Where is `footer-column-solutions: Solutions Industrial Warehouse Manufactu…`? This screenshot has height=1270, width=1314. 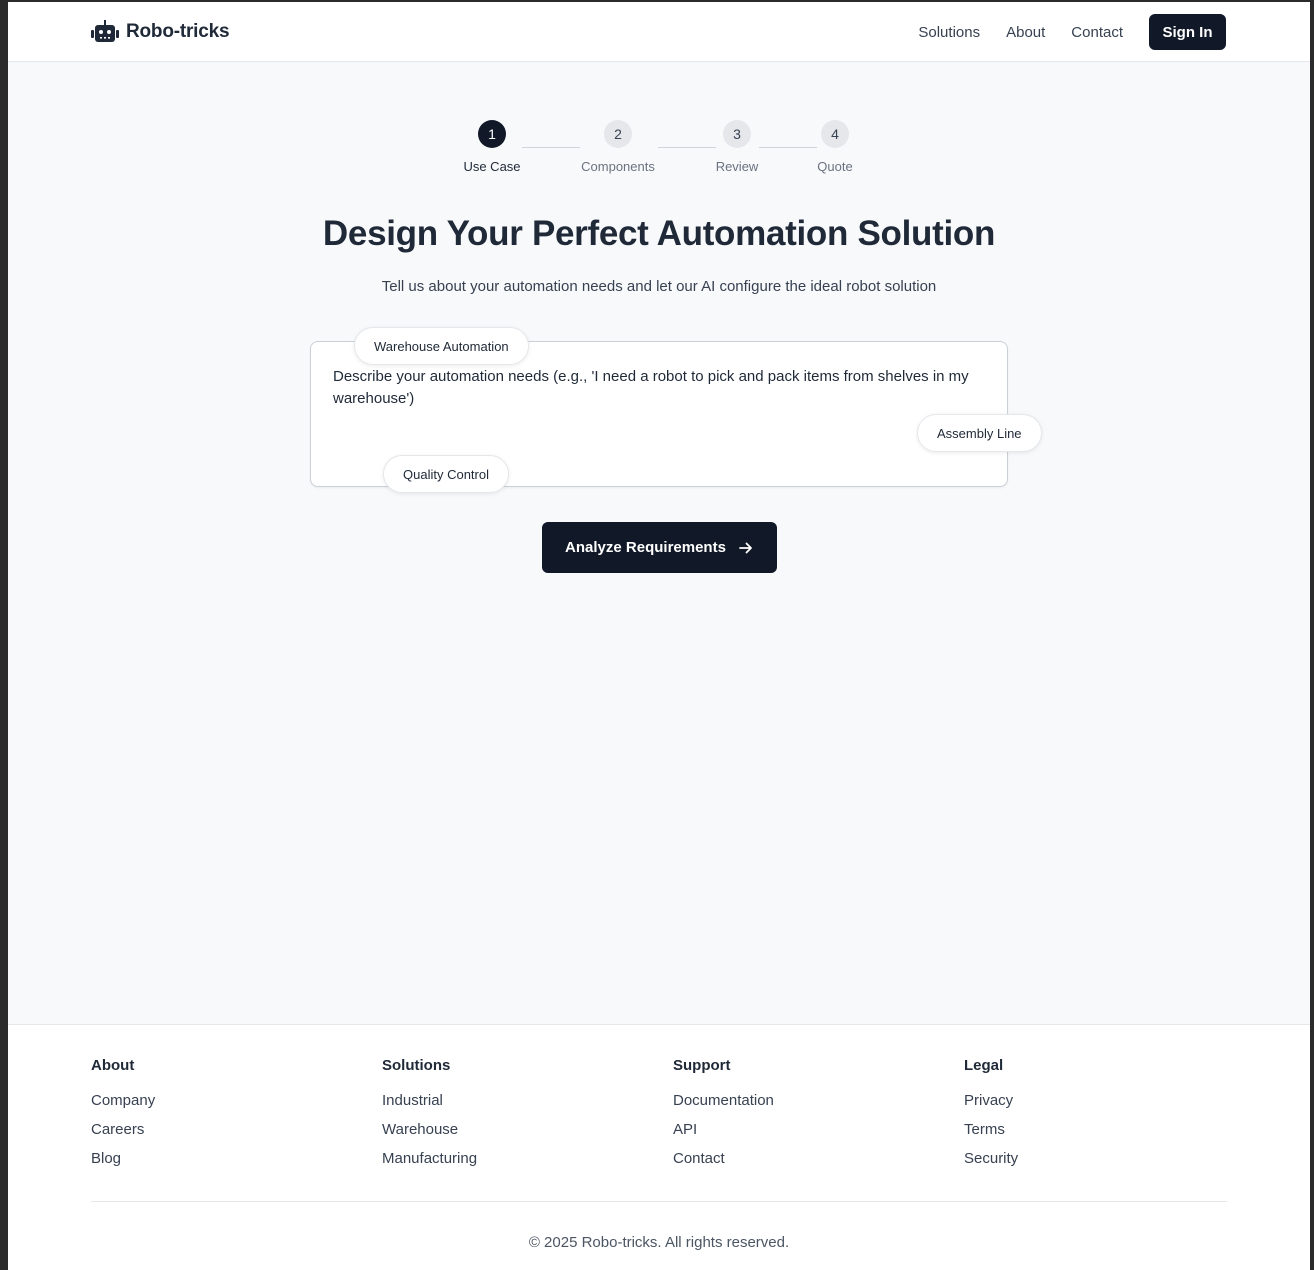 footer-column-solutions: Solutions Industrial Warehouse Manufactu… is located at coordinates (512, 1118).